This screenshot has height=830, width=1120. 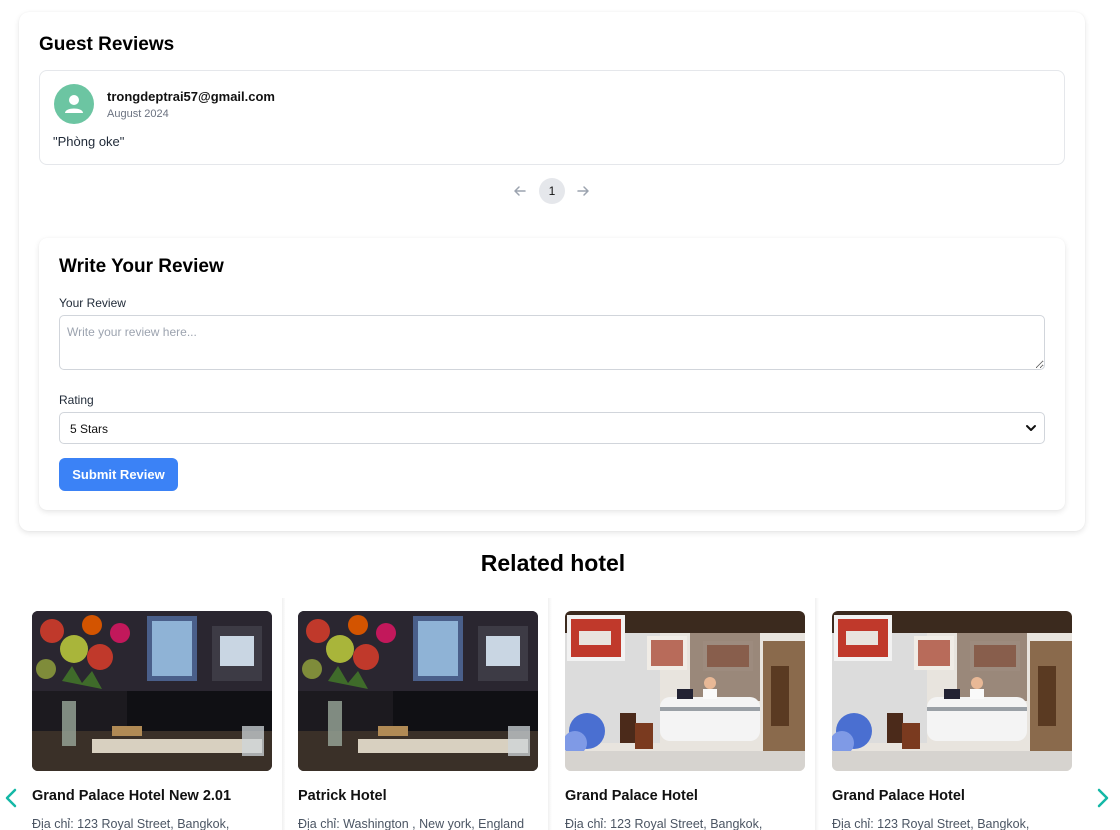 I want to click on page-number-button: 1, so click(x=552, y=191).